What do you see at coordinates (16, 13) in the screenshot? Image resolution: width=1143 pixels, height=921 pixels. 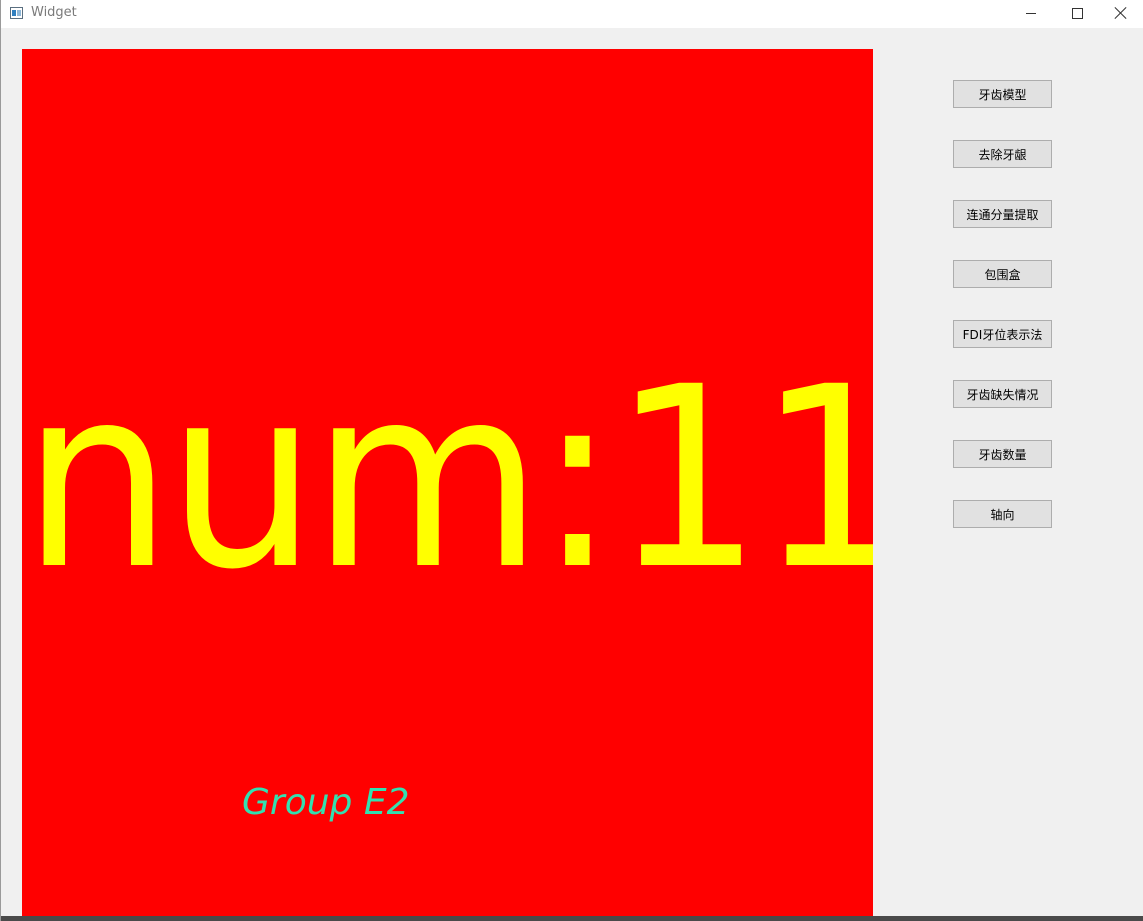 I see `window-app-icon` at bounding box center [16, 13].